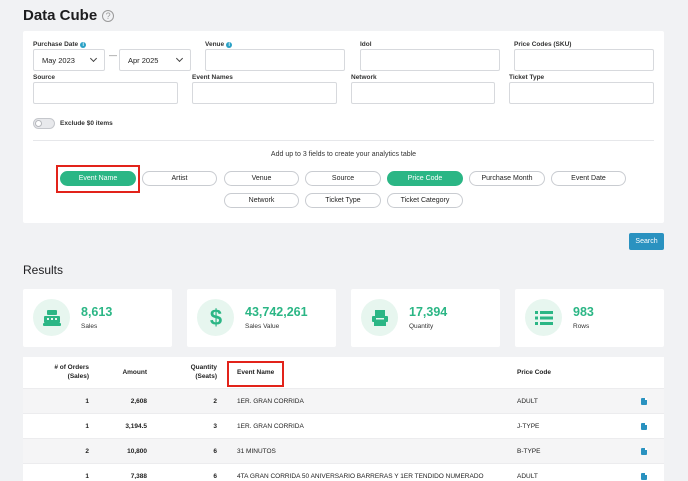 The height and width of the screenshot is (481, 688). Describe the element at coordinates (179, 178) in the screenshot. I see `chip-artist: Artist` at that location.